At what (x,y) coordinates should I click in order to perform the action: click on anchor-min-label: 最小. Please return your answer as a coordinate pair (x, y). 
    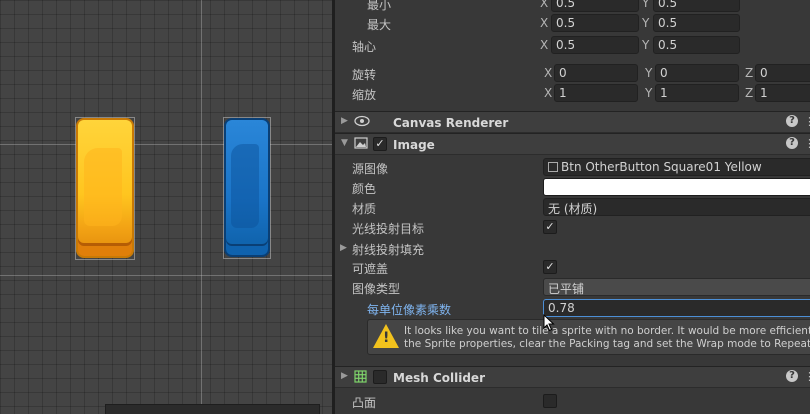
    Looking at the image, I should click on (379, 6).